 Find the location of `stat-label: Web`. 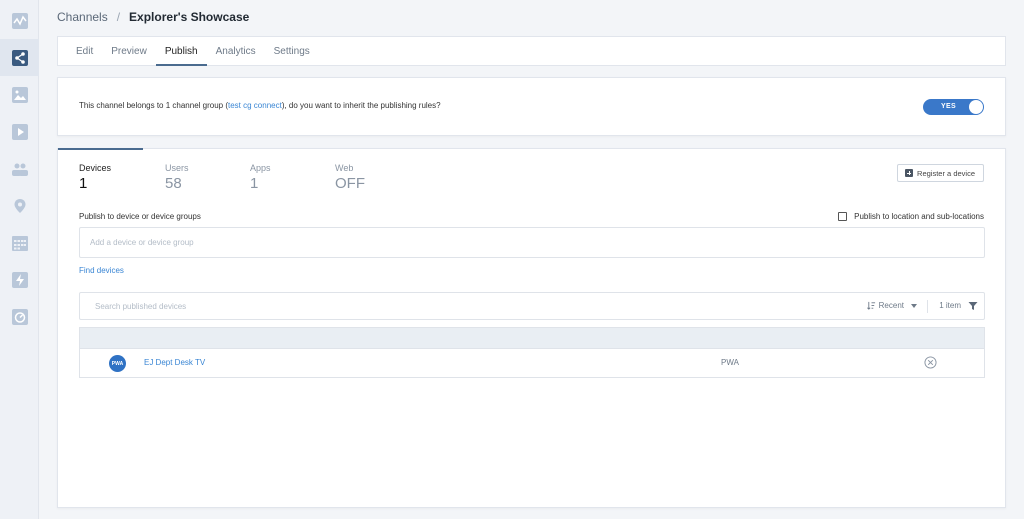

stat-label: Web is located at coordinates (344, 168).